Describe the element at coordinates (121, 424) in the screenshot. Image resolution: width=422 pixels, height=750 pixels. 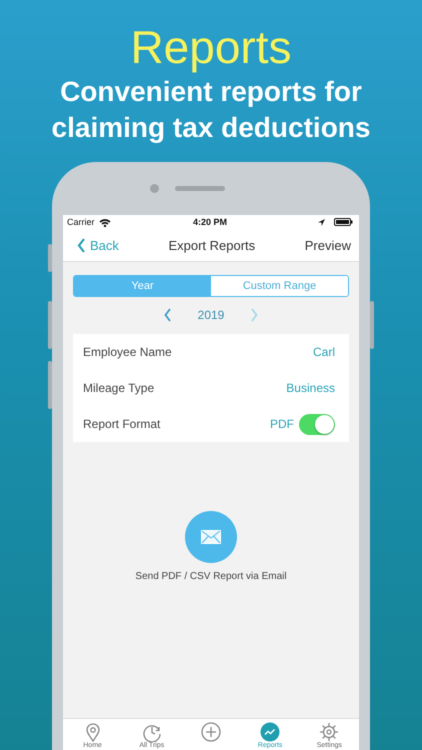
I see `setting-label: Report Format` at that location.